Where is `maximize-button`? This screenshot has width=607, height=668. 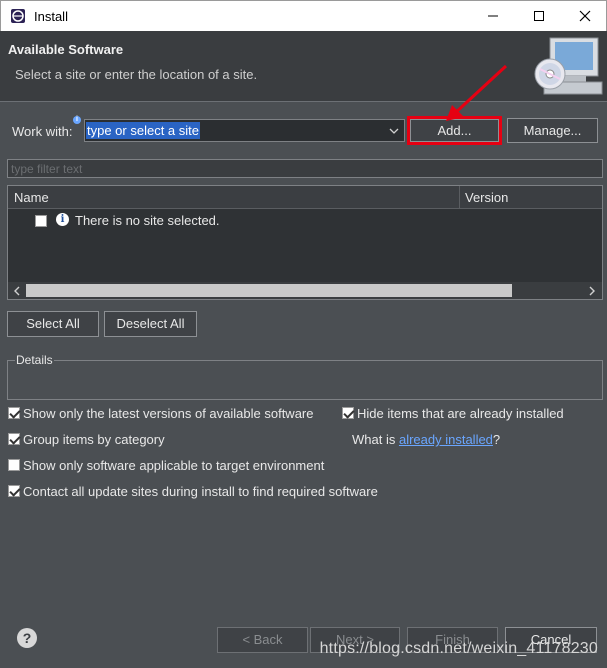 maximize-button is located at coordinates (539, 16).